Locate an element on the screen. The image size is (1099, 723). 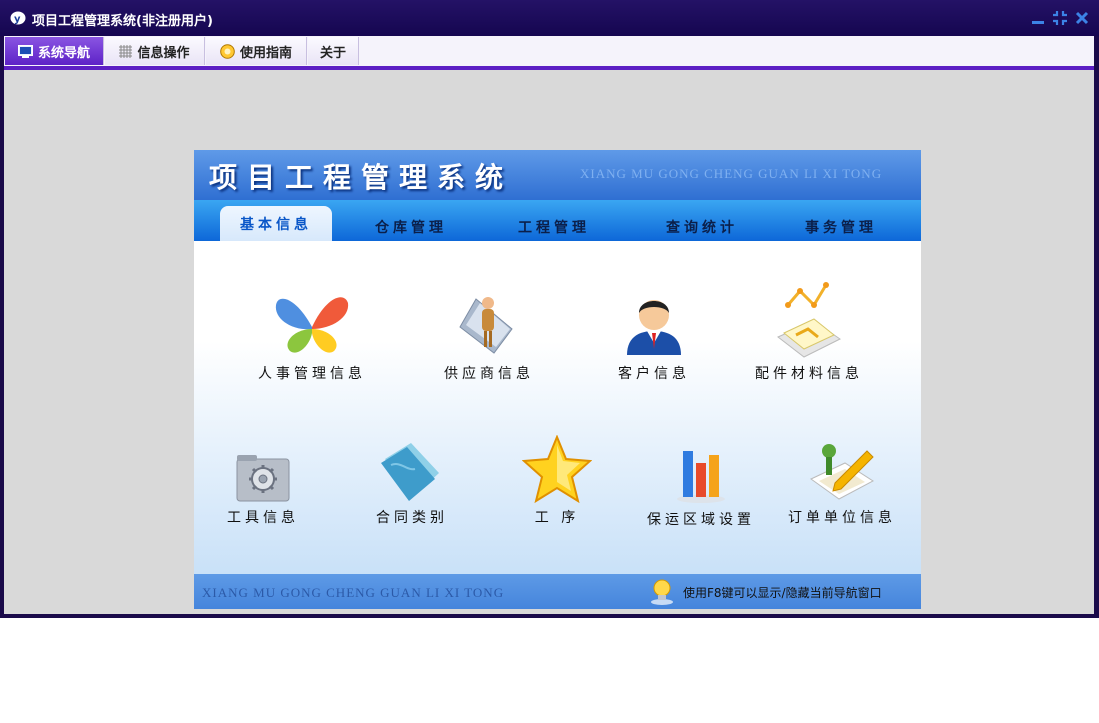
module-label: 供应商信息 is located at coordinates (489, 374).